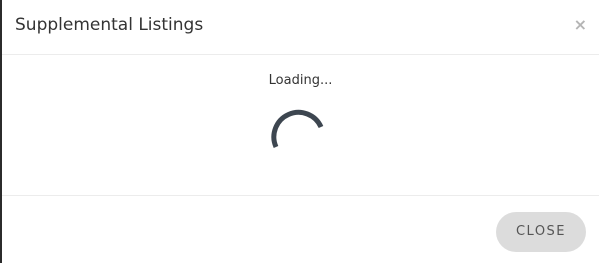  I want to click on spinner-arc, so click(297, 129).